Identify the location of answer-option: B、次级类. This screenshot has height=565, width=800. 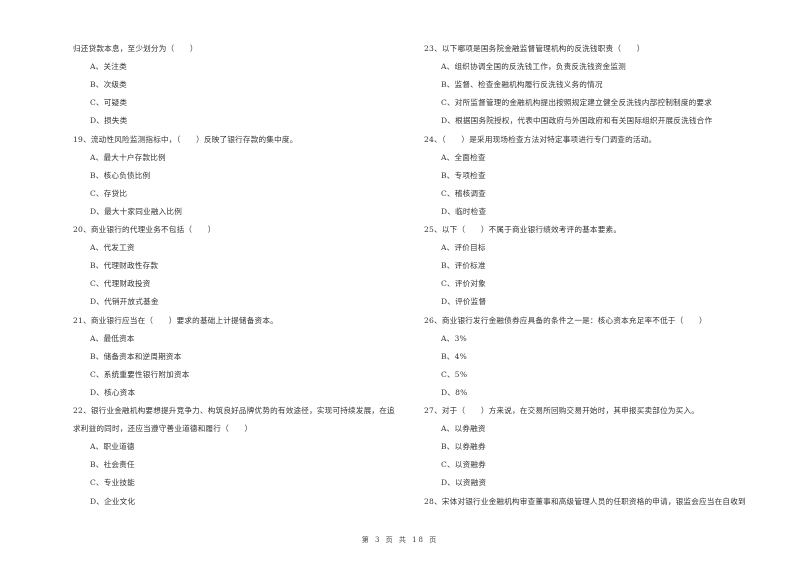
(108, 85).